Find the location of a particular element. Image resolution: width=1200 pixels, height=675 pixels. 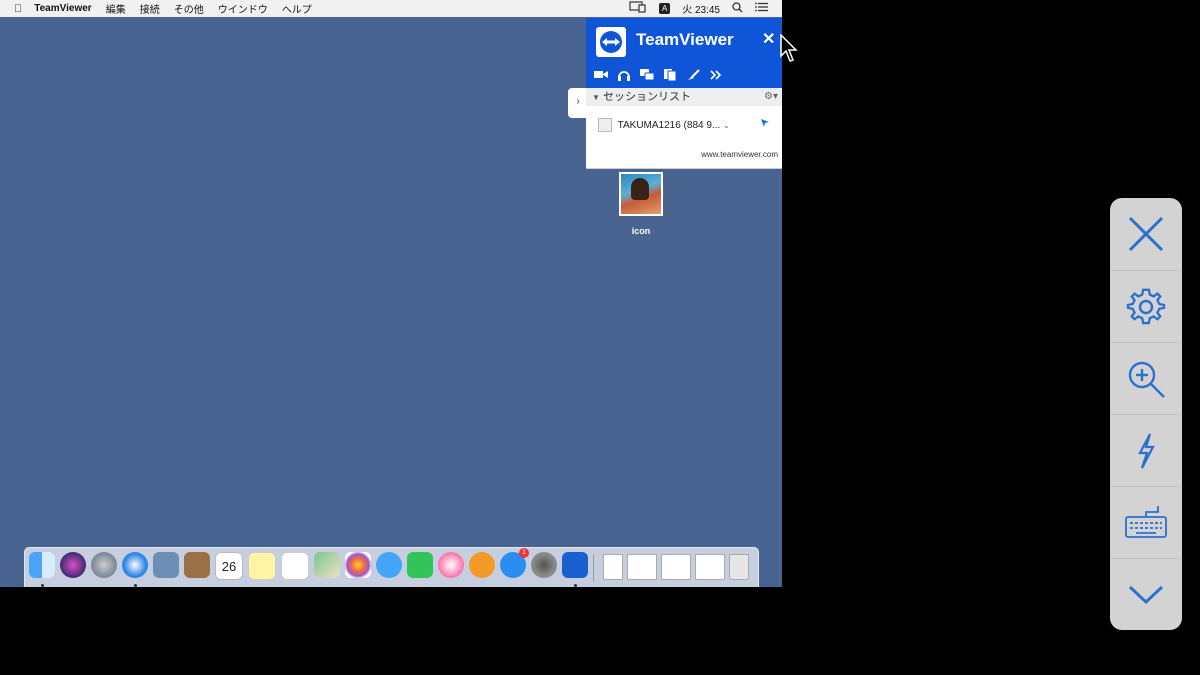

close-session-button is located at coordinates (1146, 234).